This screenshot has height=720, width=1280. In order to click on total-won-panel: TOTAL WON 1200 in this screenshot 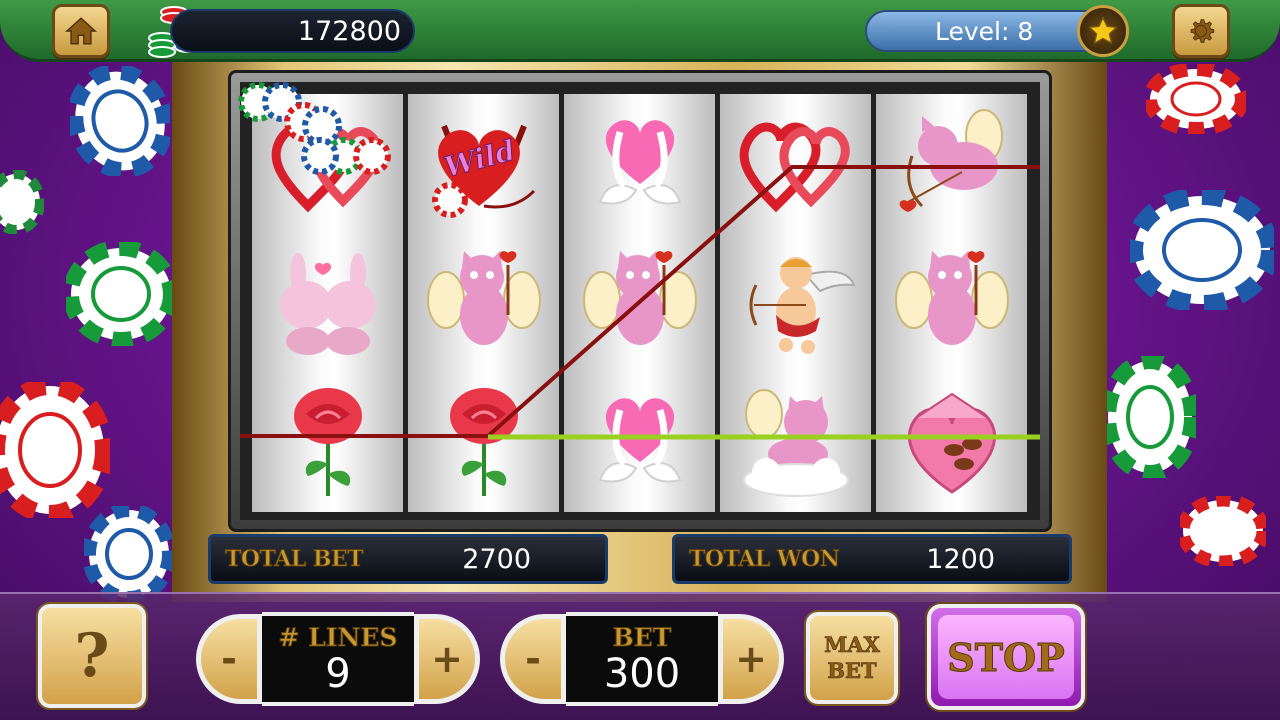, I will do `click(872, 559)`.